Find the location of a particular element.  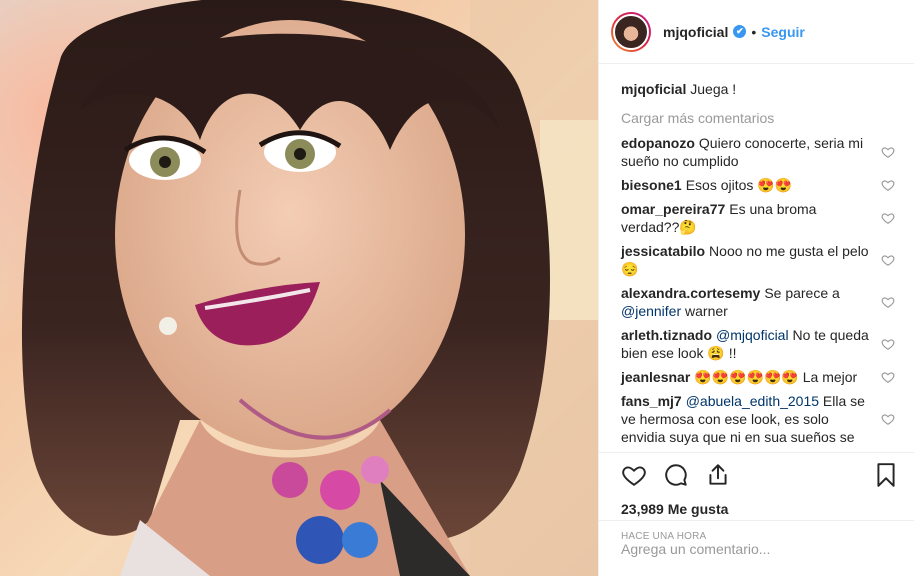

caption-username: mjqoficial is located at coordinates (653, 89).